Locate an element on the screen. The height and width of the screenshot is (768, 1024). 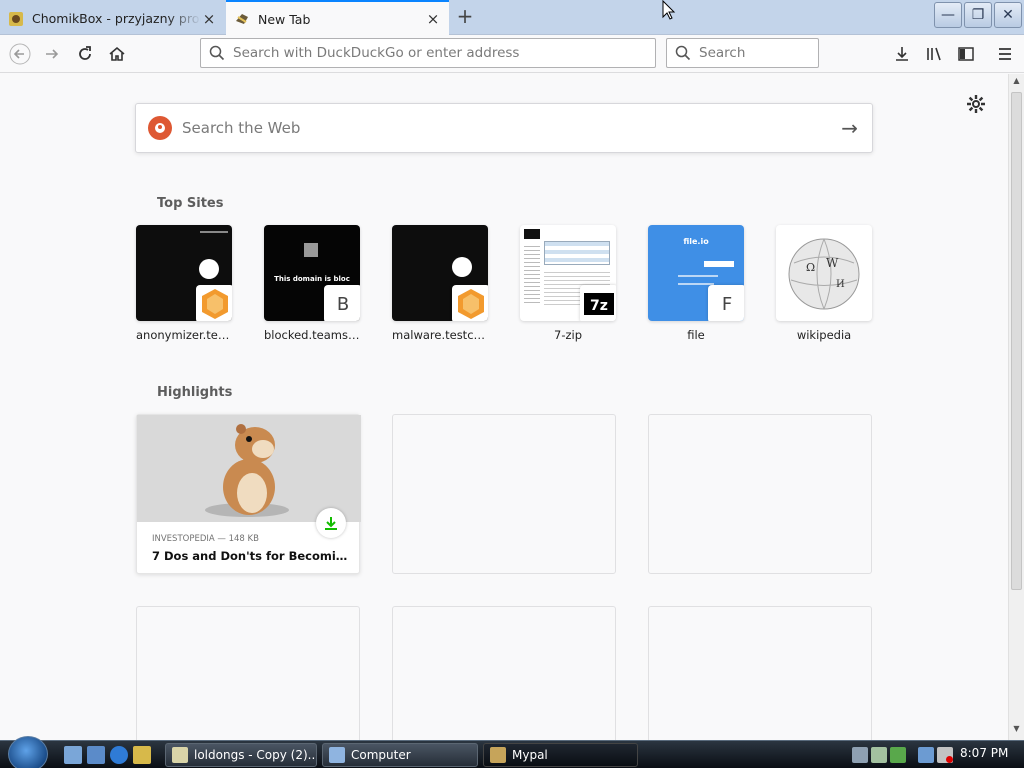
svg-text: Ω is located at coordinates (810, 267).